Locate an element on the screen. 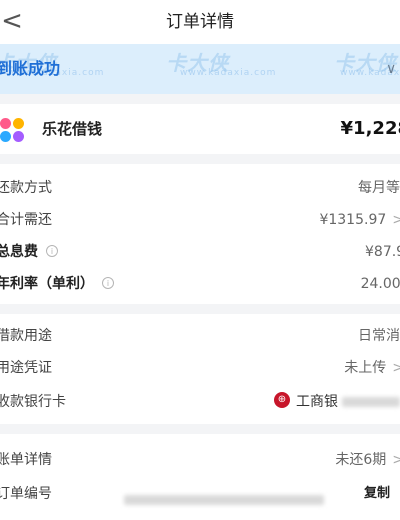  total-due-row: 合计需还 ¥1315.97 > is located at coordinates (200, 220).